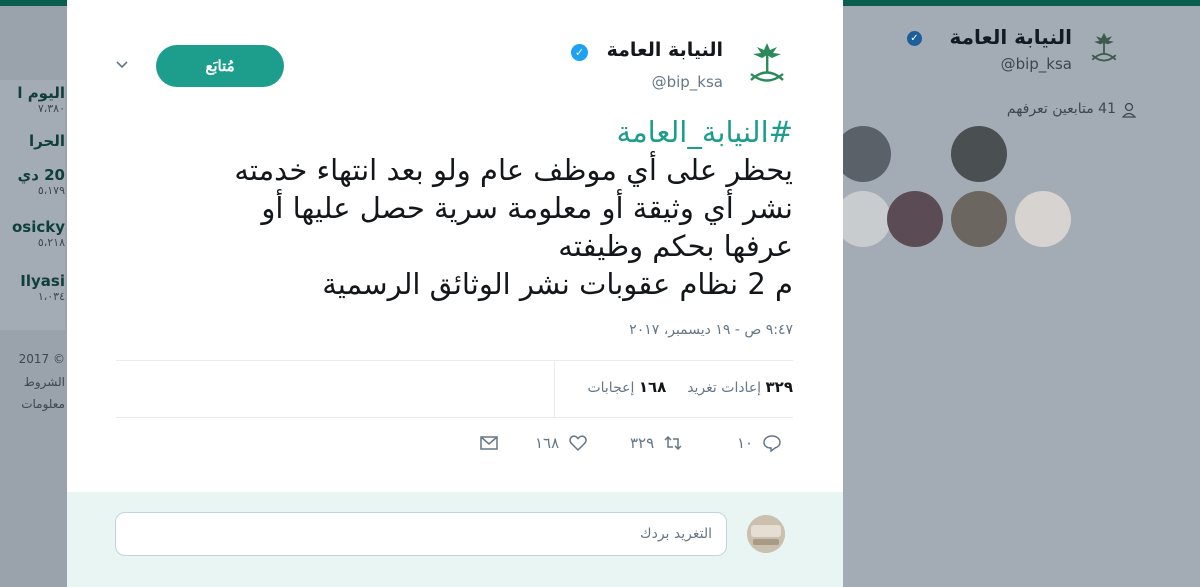 The width and height of the screenshot is (1200, 587). Describe the element at coordinates (561, 443) in the screenshot. I see `like-action: ١٦٨` at that location.